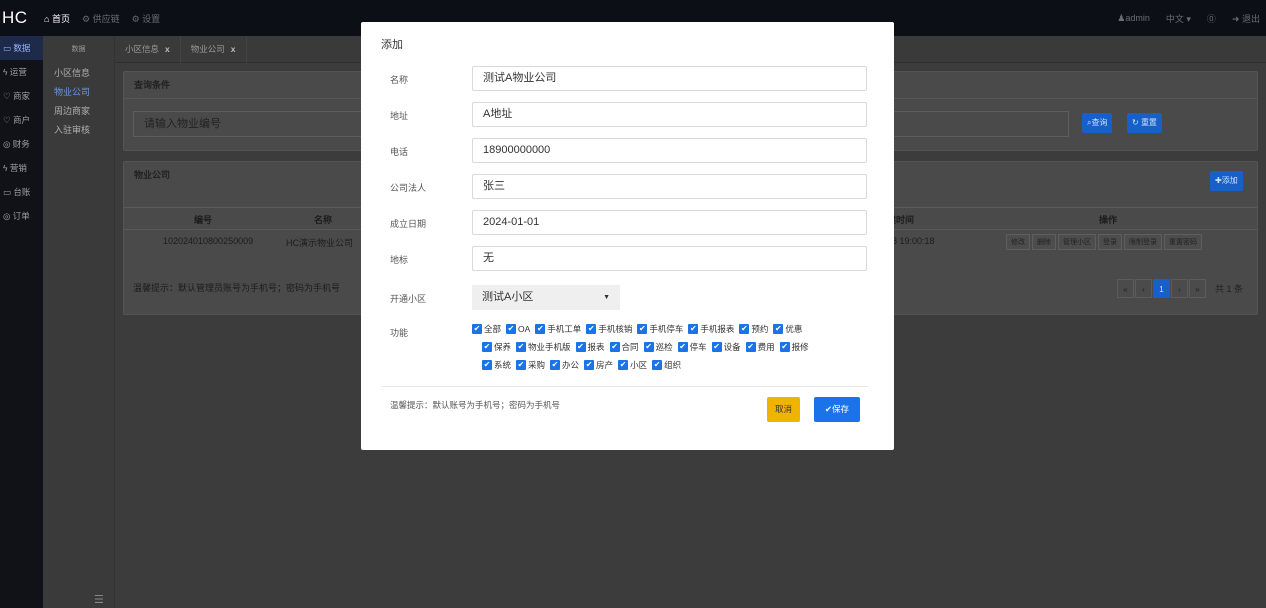  What do you see at coordinates (518, 329) in the screenshot?
I see `function-checkbox: ✔ OA` at bounding box center [518, 329].